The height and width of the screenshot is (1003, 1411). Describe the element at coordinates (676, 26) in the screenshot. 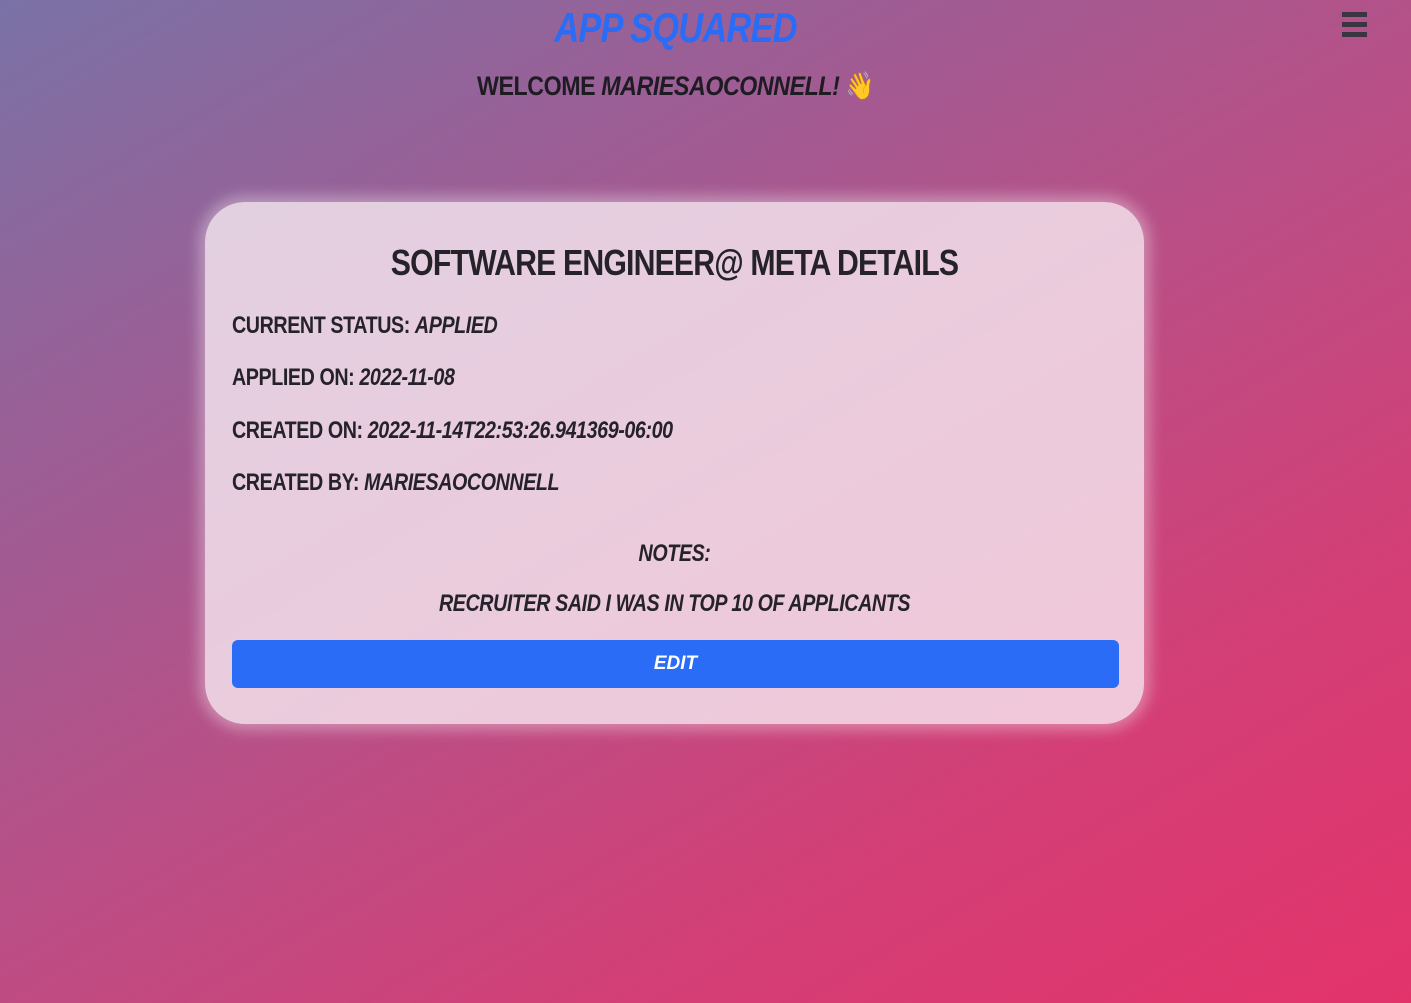

I see `app-title: App Squared` at that location.